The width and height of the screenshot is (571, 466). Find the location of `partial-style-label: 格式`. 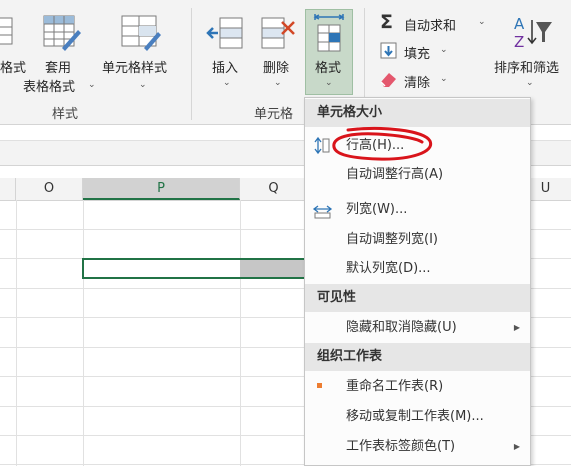

partial-style-label: 格式 is located at coordinates (13, 66).